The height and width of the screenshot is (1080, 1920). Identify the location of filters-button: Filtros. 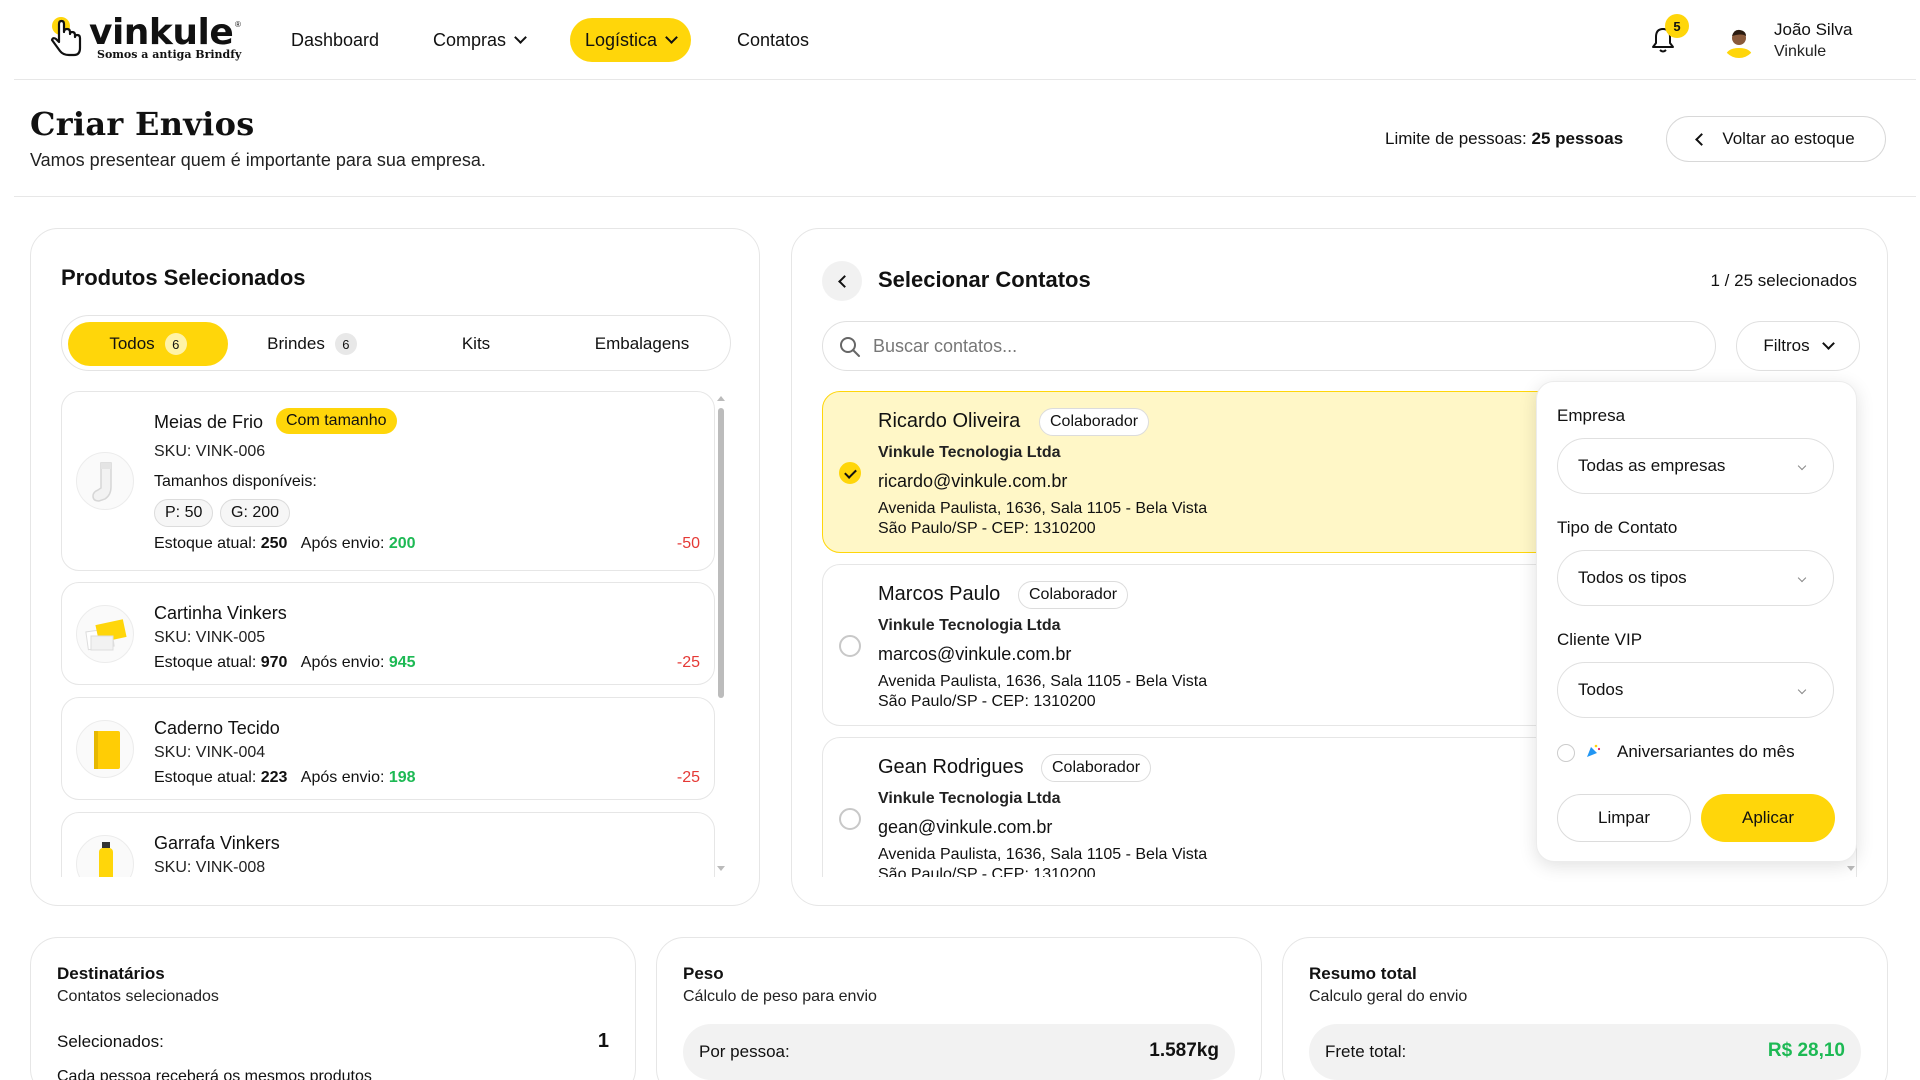
(1798, 346).